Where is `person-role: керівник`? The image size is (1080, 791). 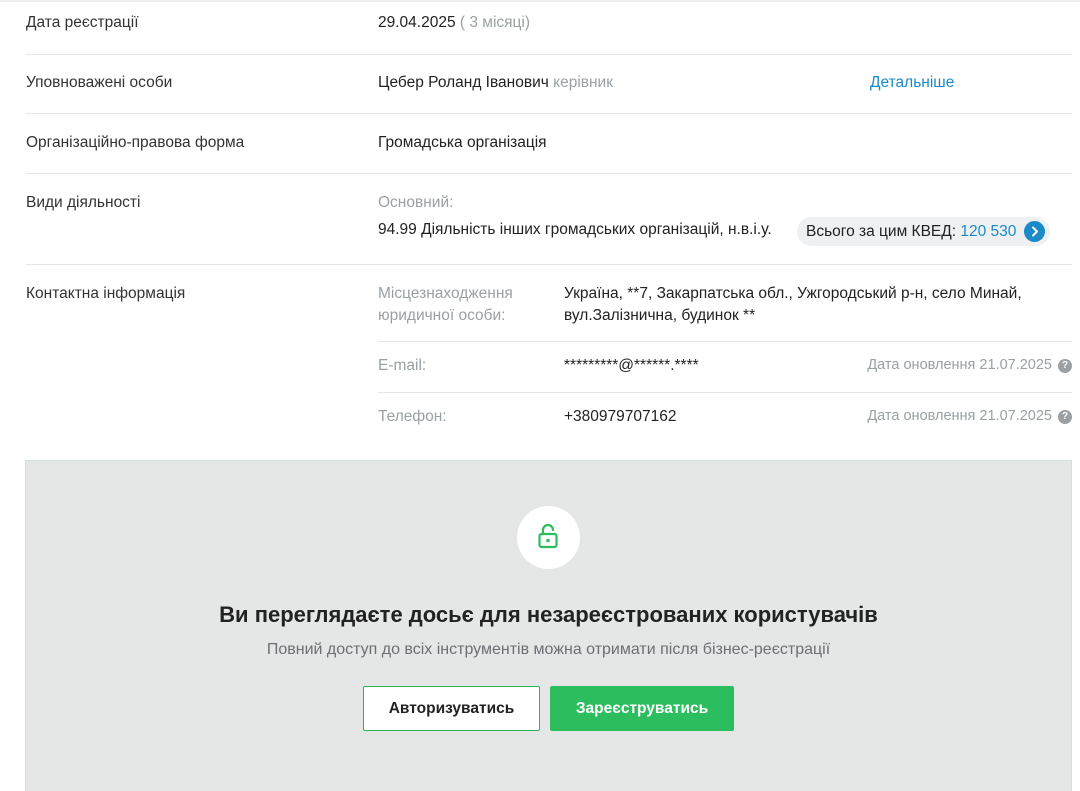 person-role: керівник is located at coordinates (583, 82).